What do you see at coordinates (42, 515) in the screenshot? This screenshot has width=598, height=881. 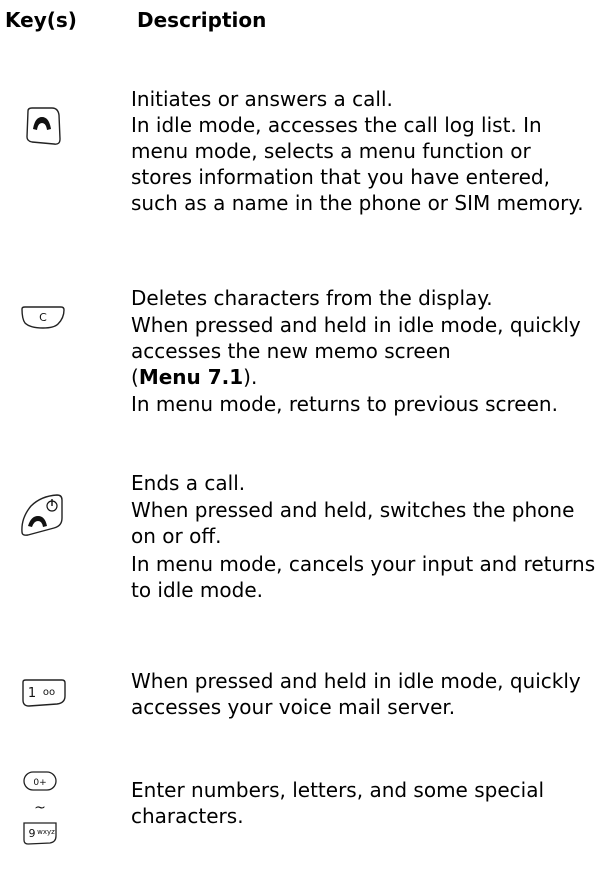 I see `end-power-key-icon` at bounding box center [42, 515].